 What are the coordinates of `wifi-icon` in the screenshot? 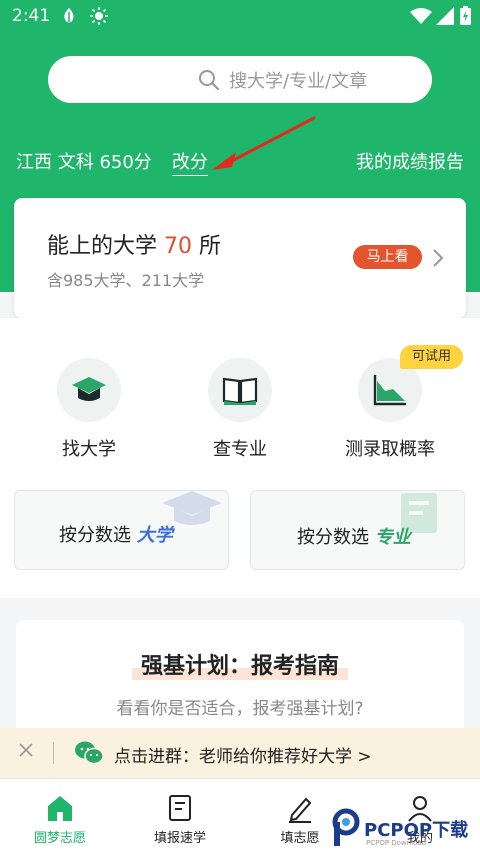 It's located at (421, 16).